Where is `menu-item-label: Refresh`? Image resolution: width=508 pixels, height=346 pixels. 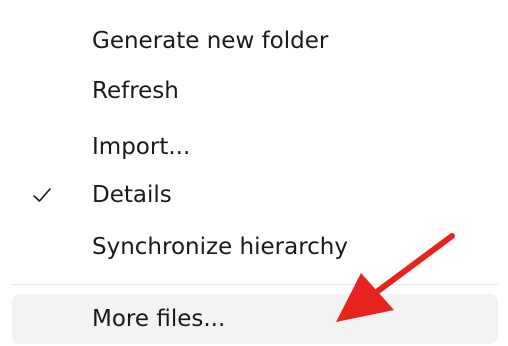
menu-item-label: Refresh is located at coordinates (135, 91).